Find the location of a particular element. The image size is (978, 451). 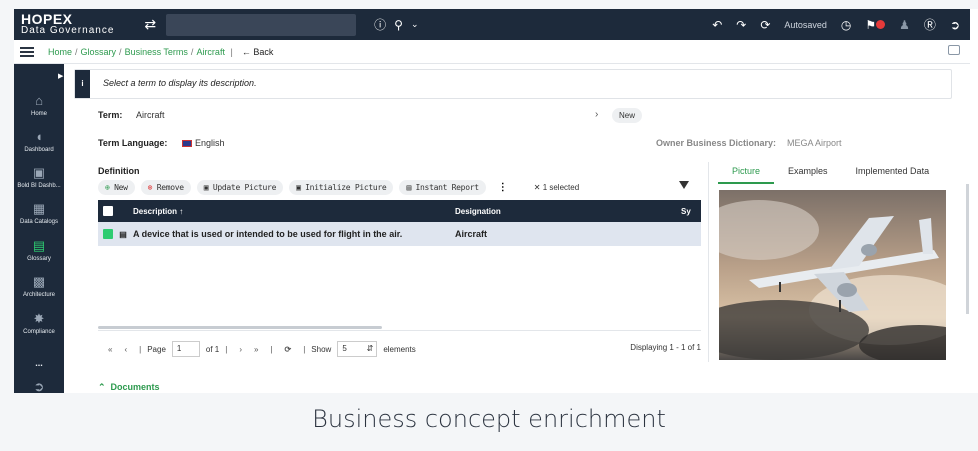

last-page-icon: » is located at coordinates (256, 349).